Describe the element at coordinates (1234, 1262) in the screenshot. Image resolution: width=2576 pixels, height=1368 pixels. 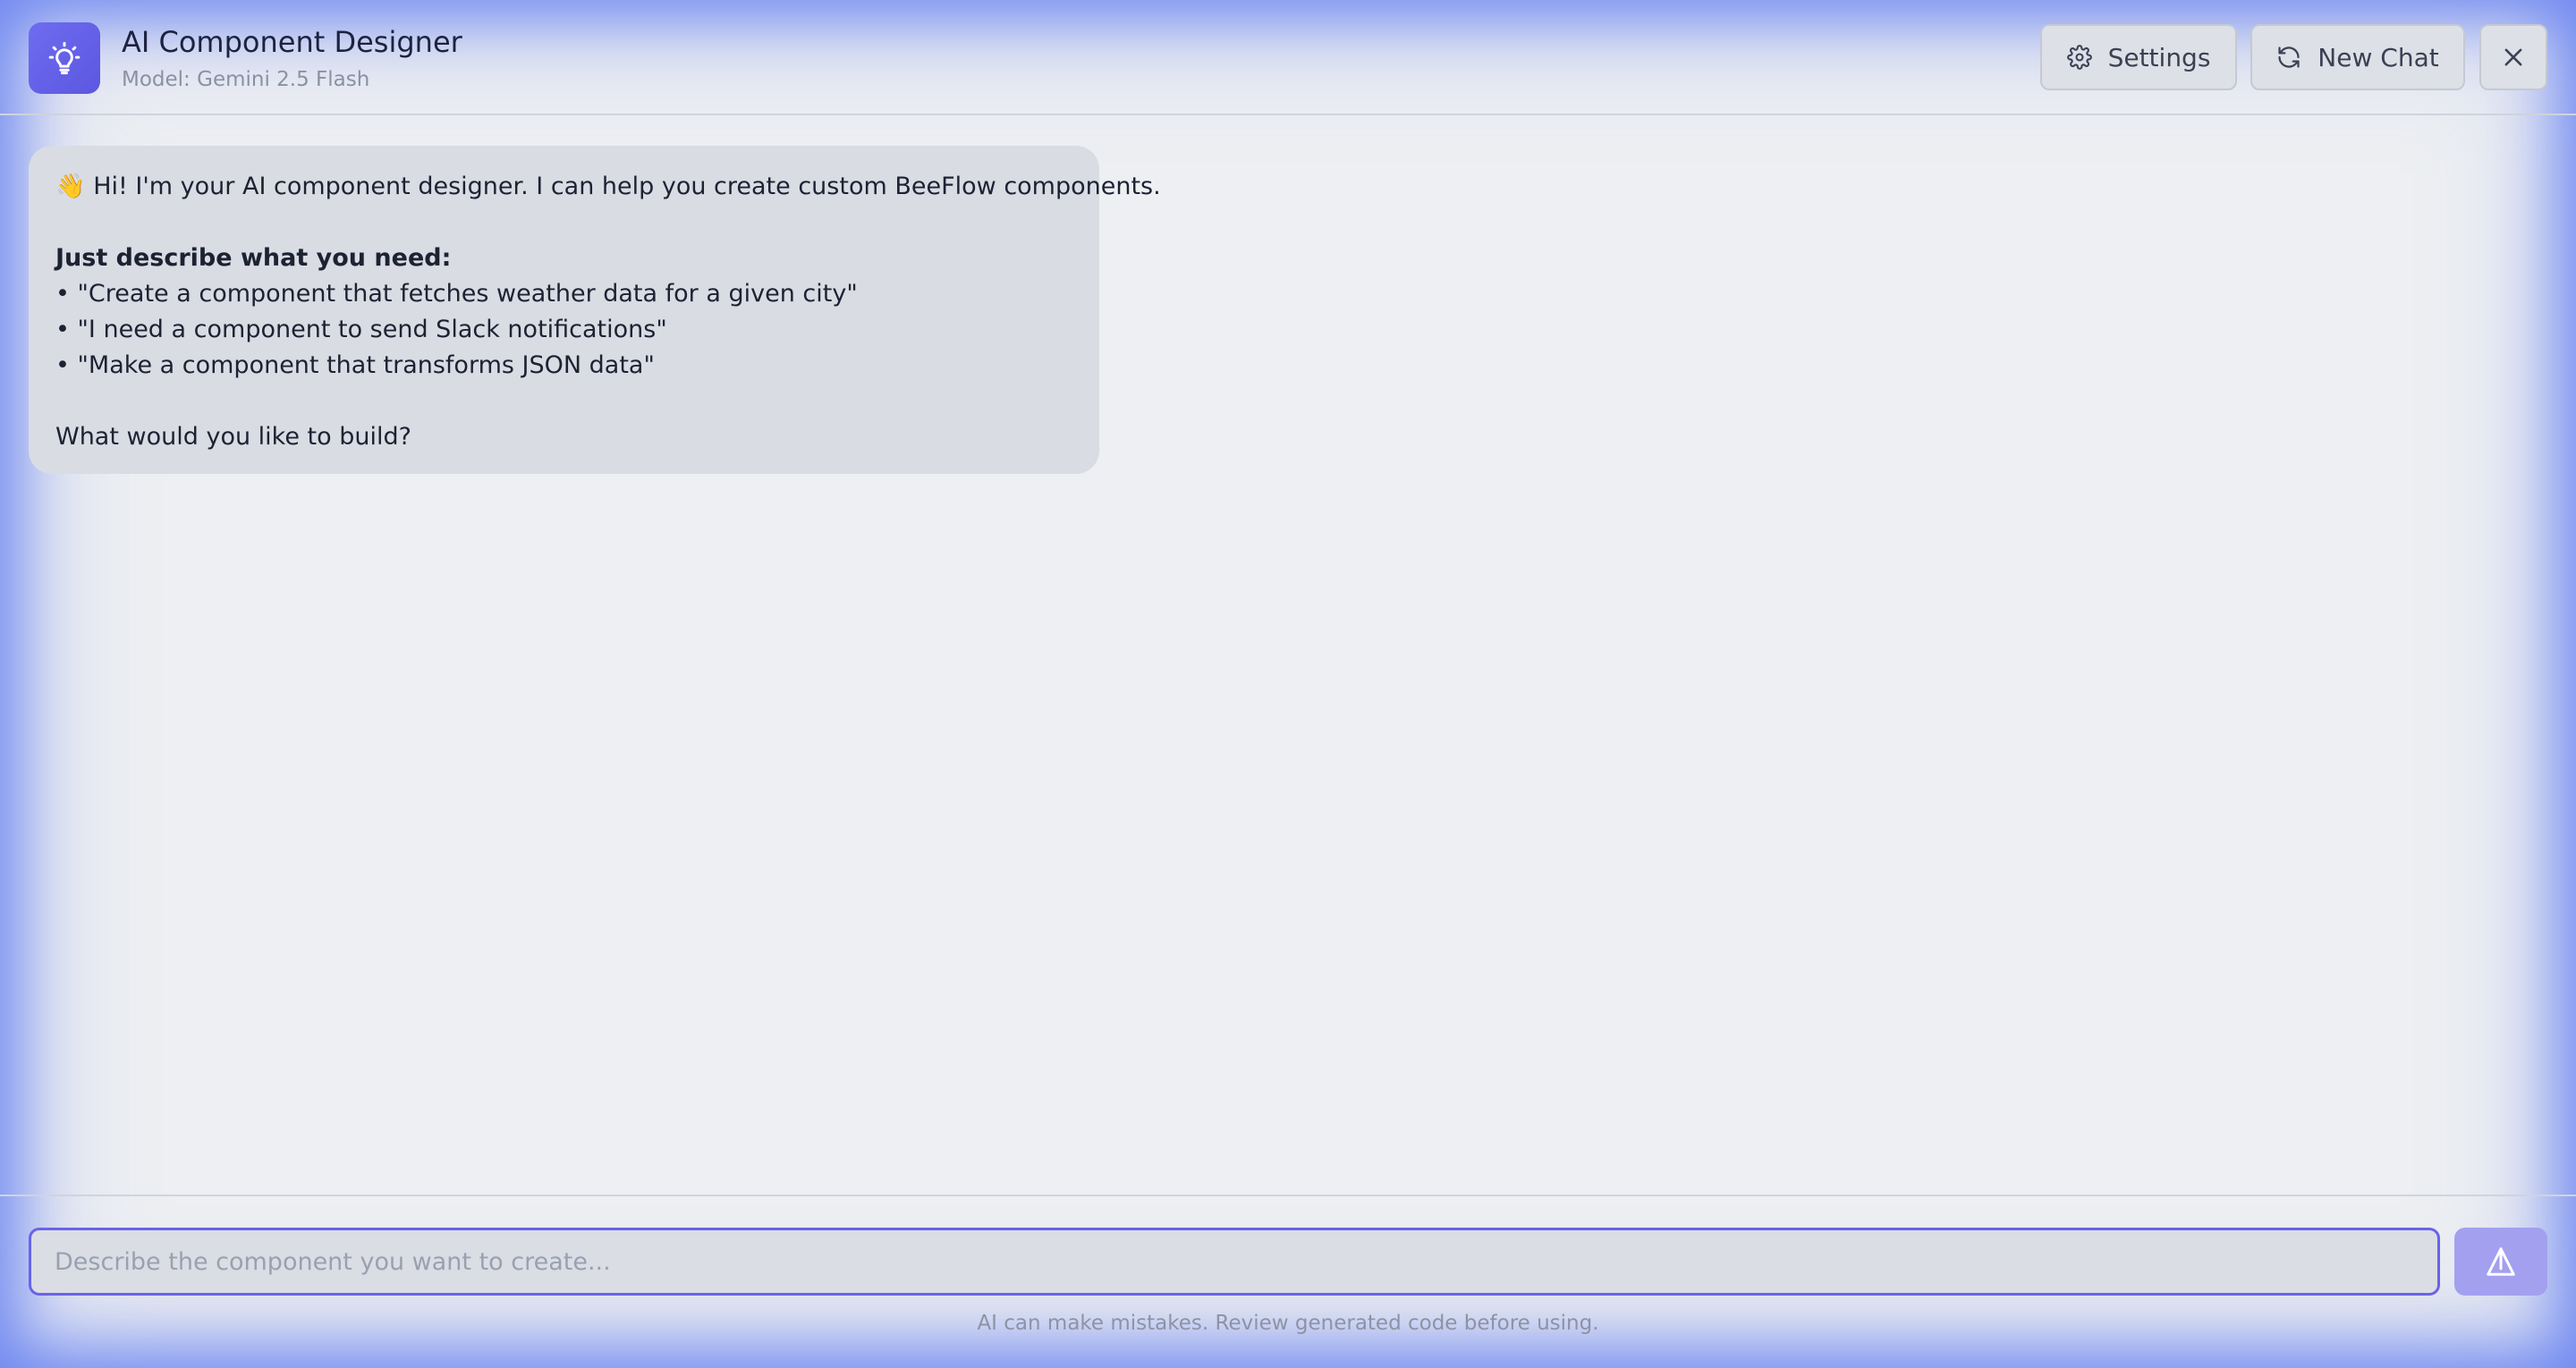
I see `prompt-input` at that location.